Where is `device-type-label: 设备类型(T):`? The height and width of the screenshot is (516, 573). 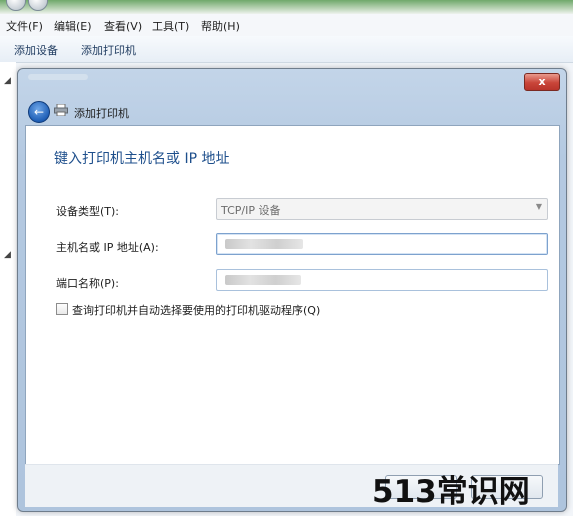
device-type-label: 设备类型(T): is located at coordinates (88, 211).